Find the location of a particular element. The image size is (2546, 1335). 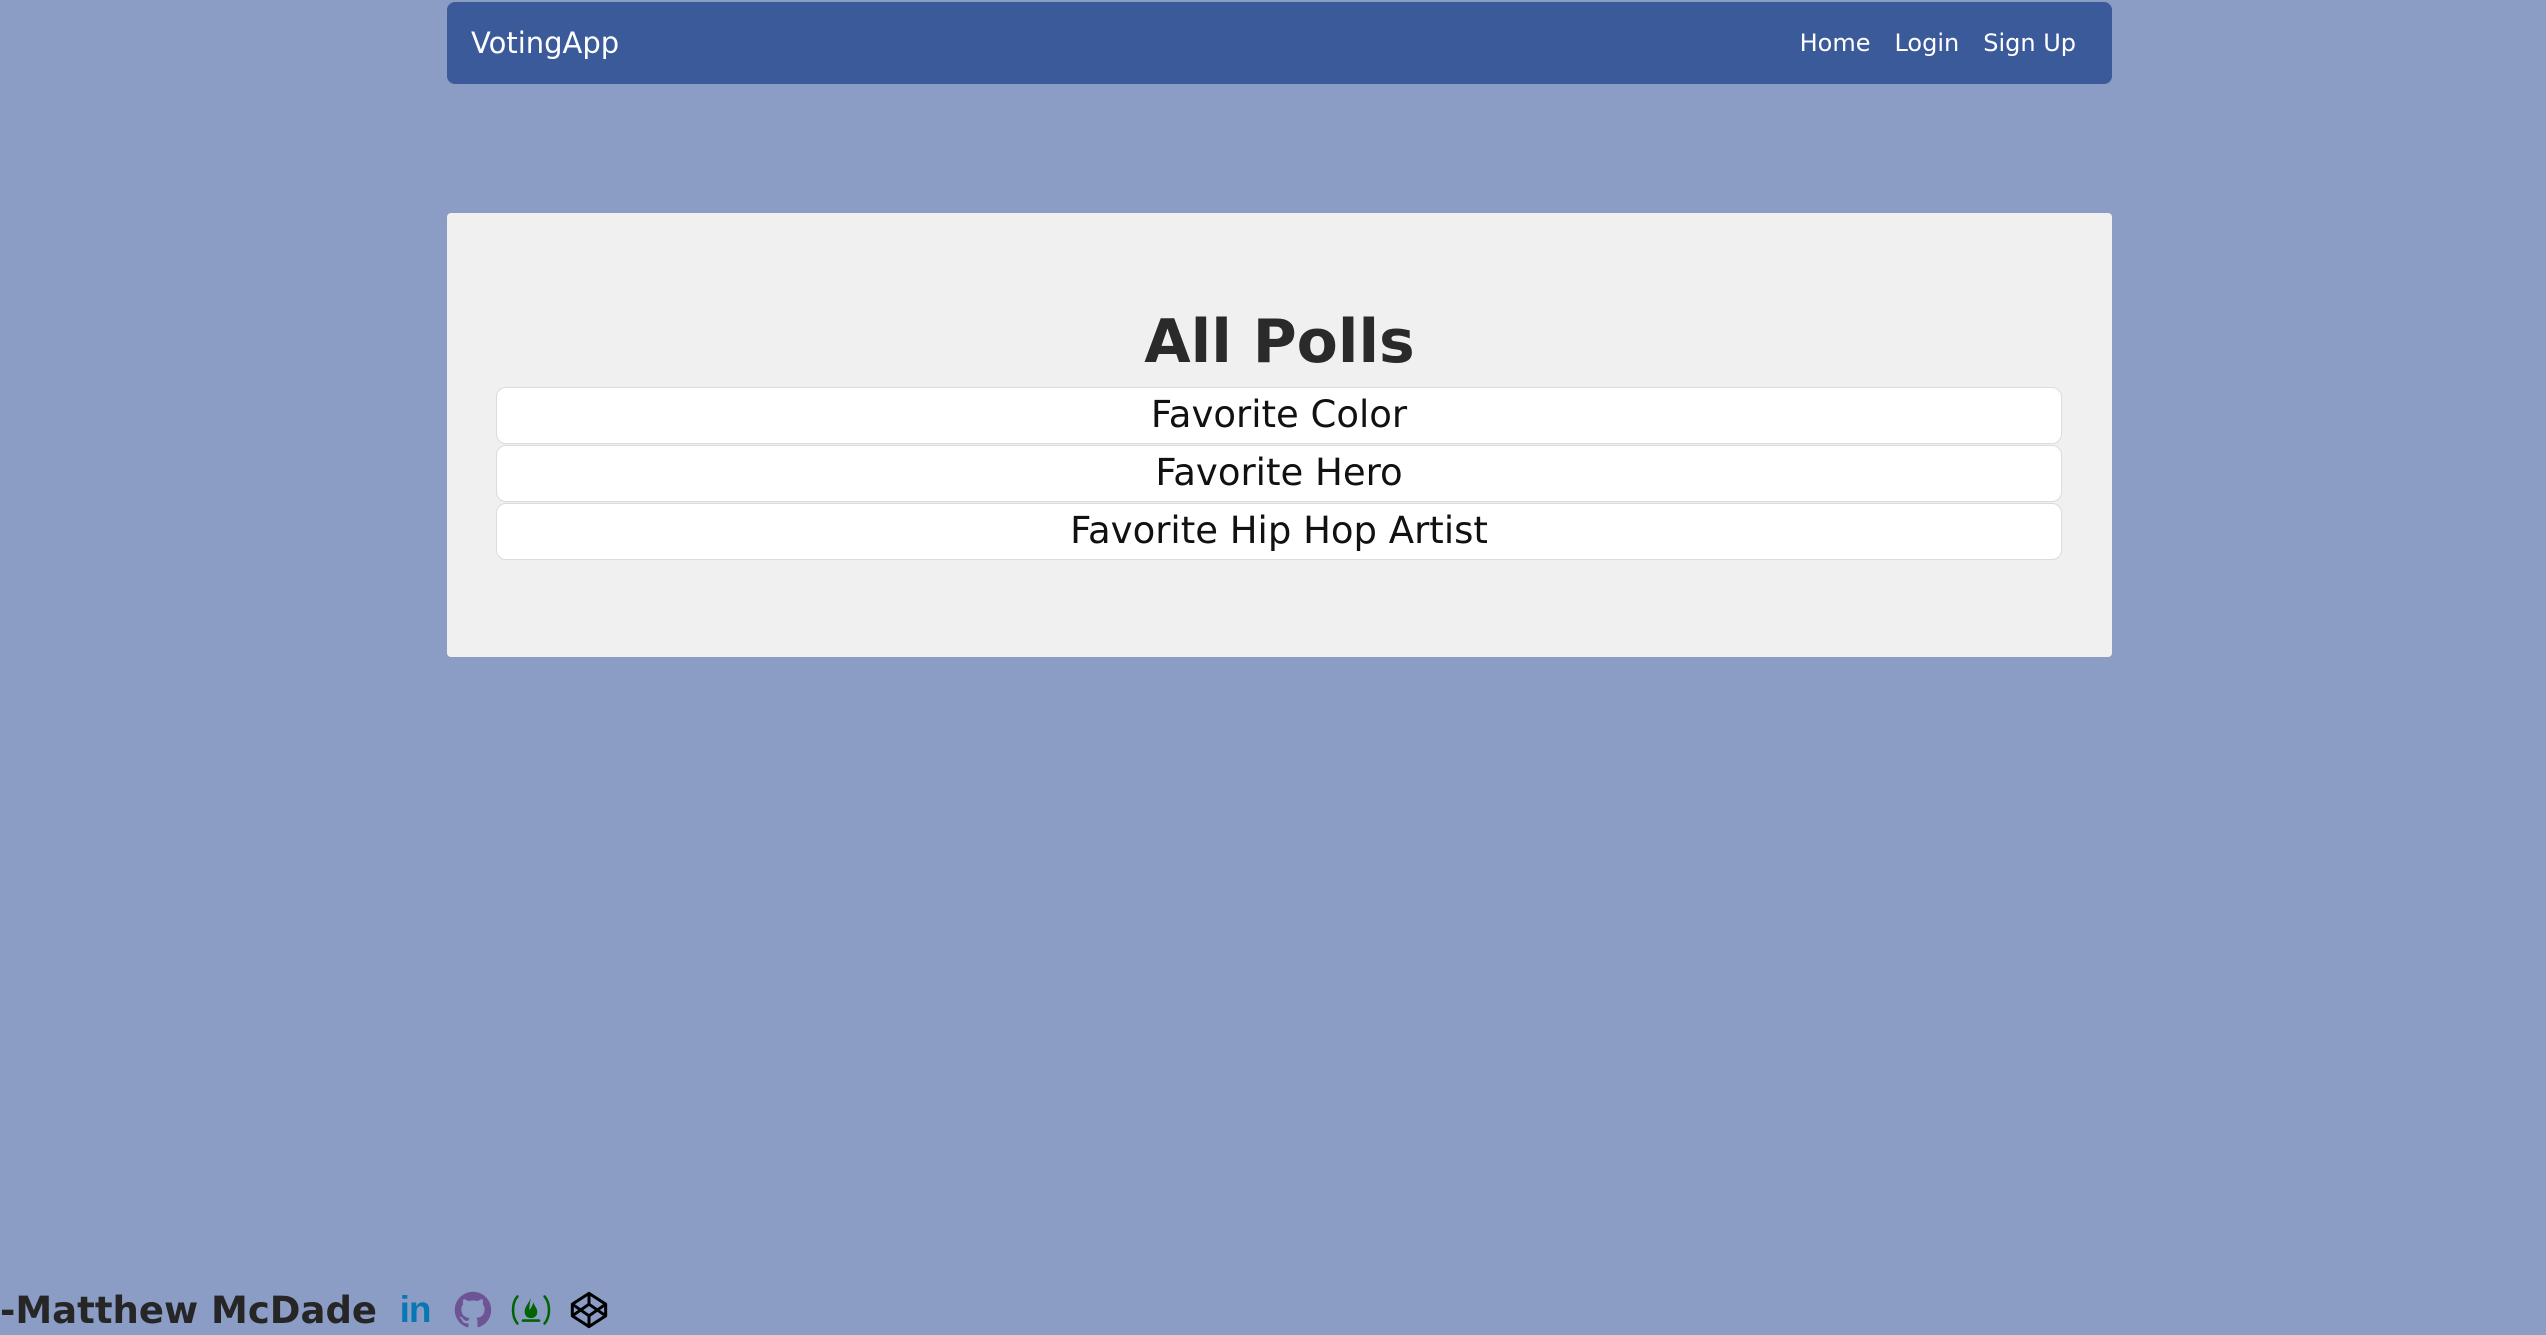

freecodecamp-icon is located at coordinates (531, 1310).